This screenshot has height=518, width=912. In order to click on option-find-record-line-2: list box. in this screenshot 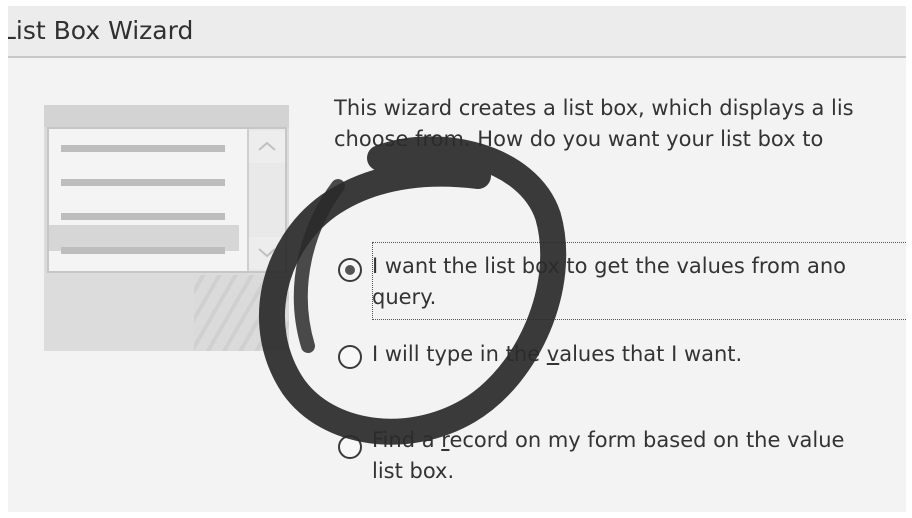, I will do `click(413, 471)`.